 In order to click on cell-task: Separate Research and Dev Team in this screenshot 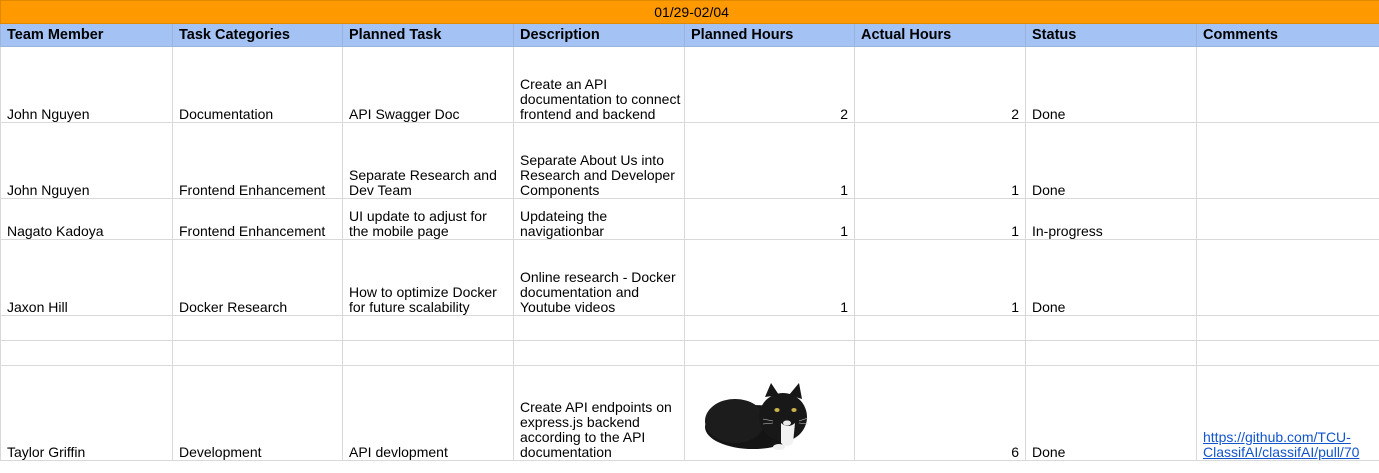, I will do `click(428, 160)`.